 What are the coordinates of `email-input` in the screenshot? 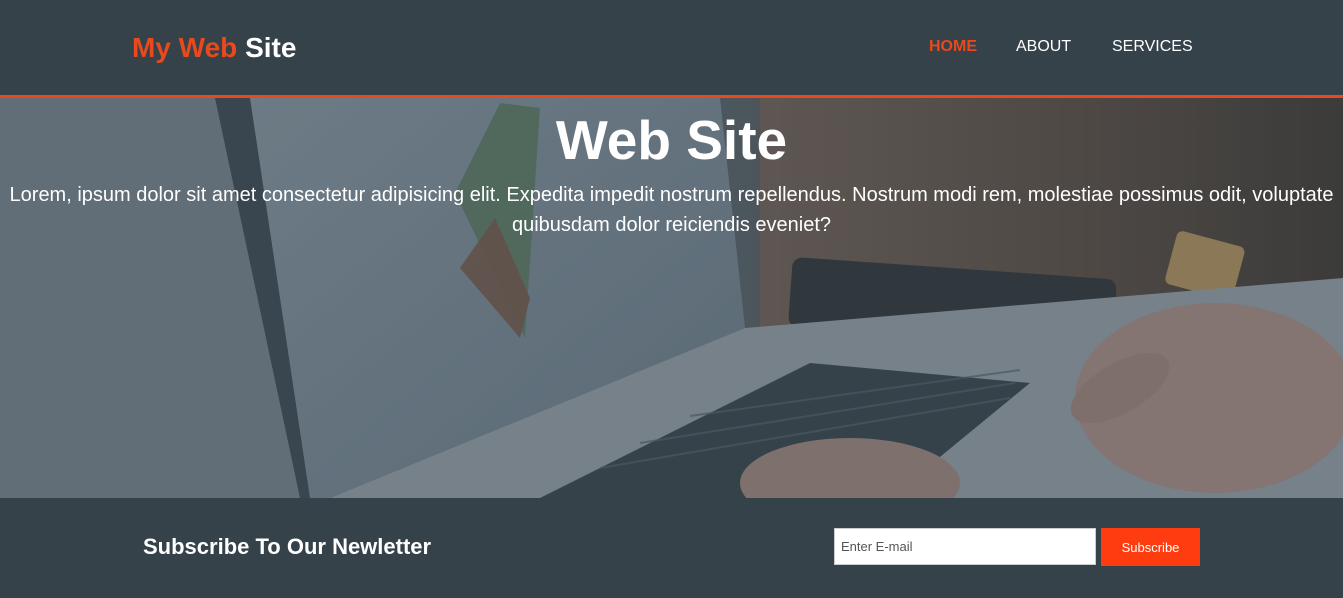 It's located at (965, 546).